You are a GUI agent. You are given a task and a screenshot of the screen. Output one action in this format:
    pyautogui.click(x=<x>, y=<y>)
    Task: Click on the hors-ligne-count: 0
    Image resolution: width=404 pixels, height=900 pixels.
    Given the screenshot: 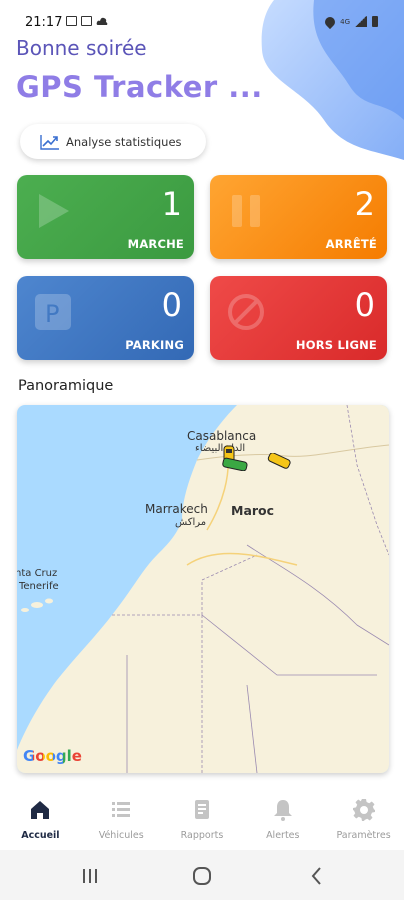 What is the action you would take?
    pyautogui.click(x=364, y=305)
    